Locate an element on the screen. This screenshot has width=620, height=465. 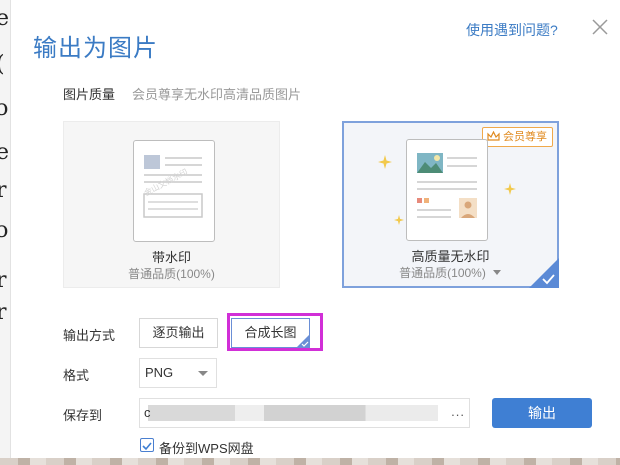
blurred-path is located at coordinates (293, 413).